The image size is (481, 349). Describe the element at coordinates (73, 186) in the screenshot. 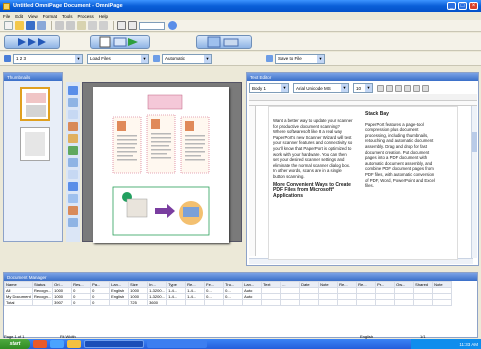

I see `merge-zone-icon` at that location.